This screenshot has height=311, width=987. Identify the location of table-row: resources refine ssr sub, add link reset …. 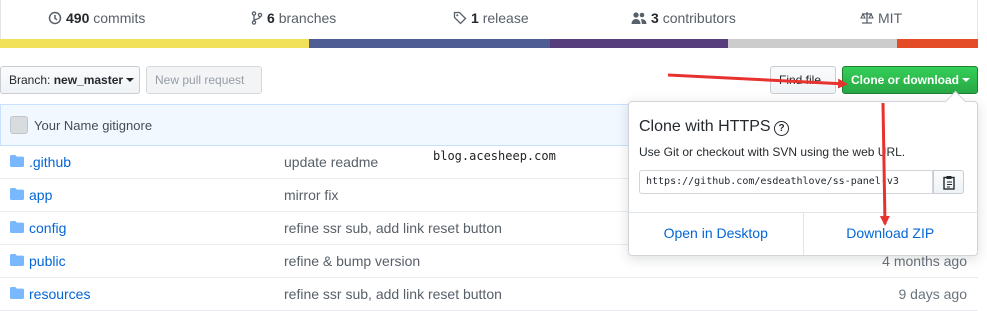
(489, 294).